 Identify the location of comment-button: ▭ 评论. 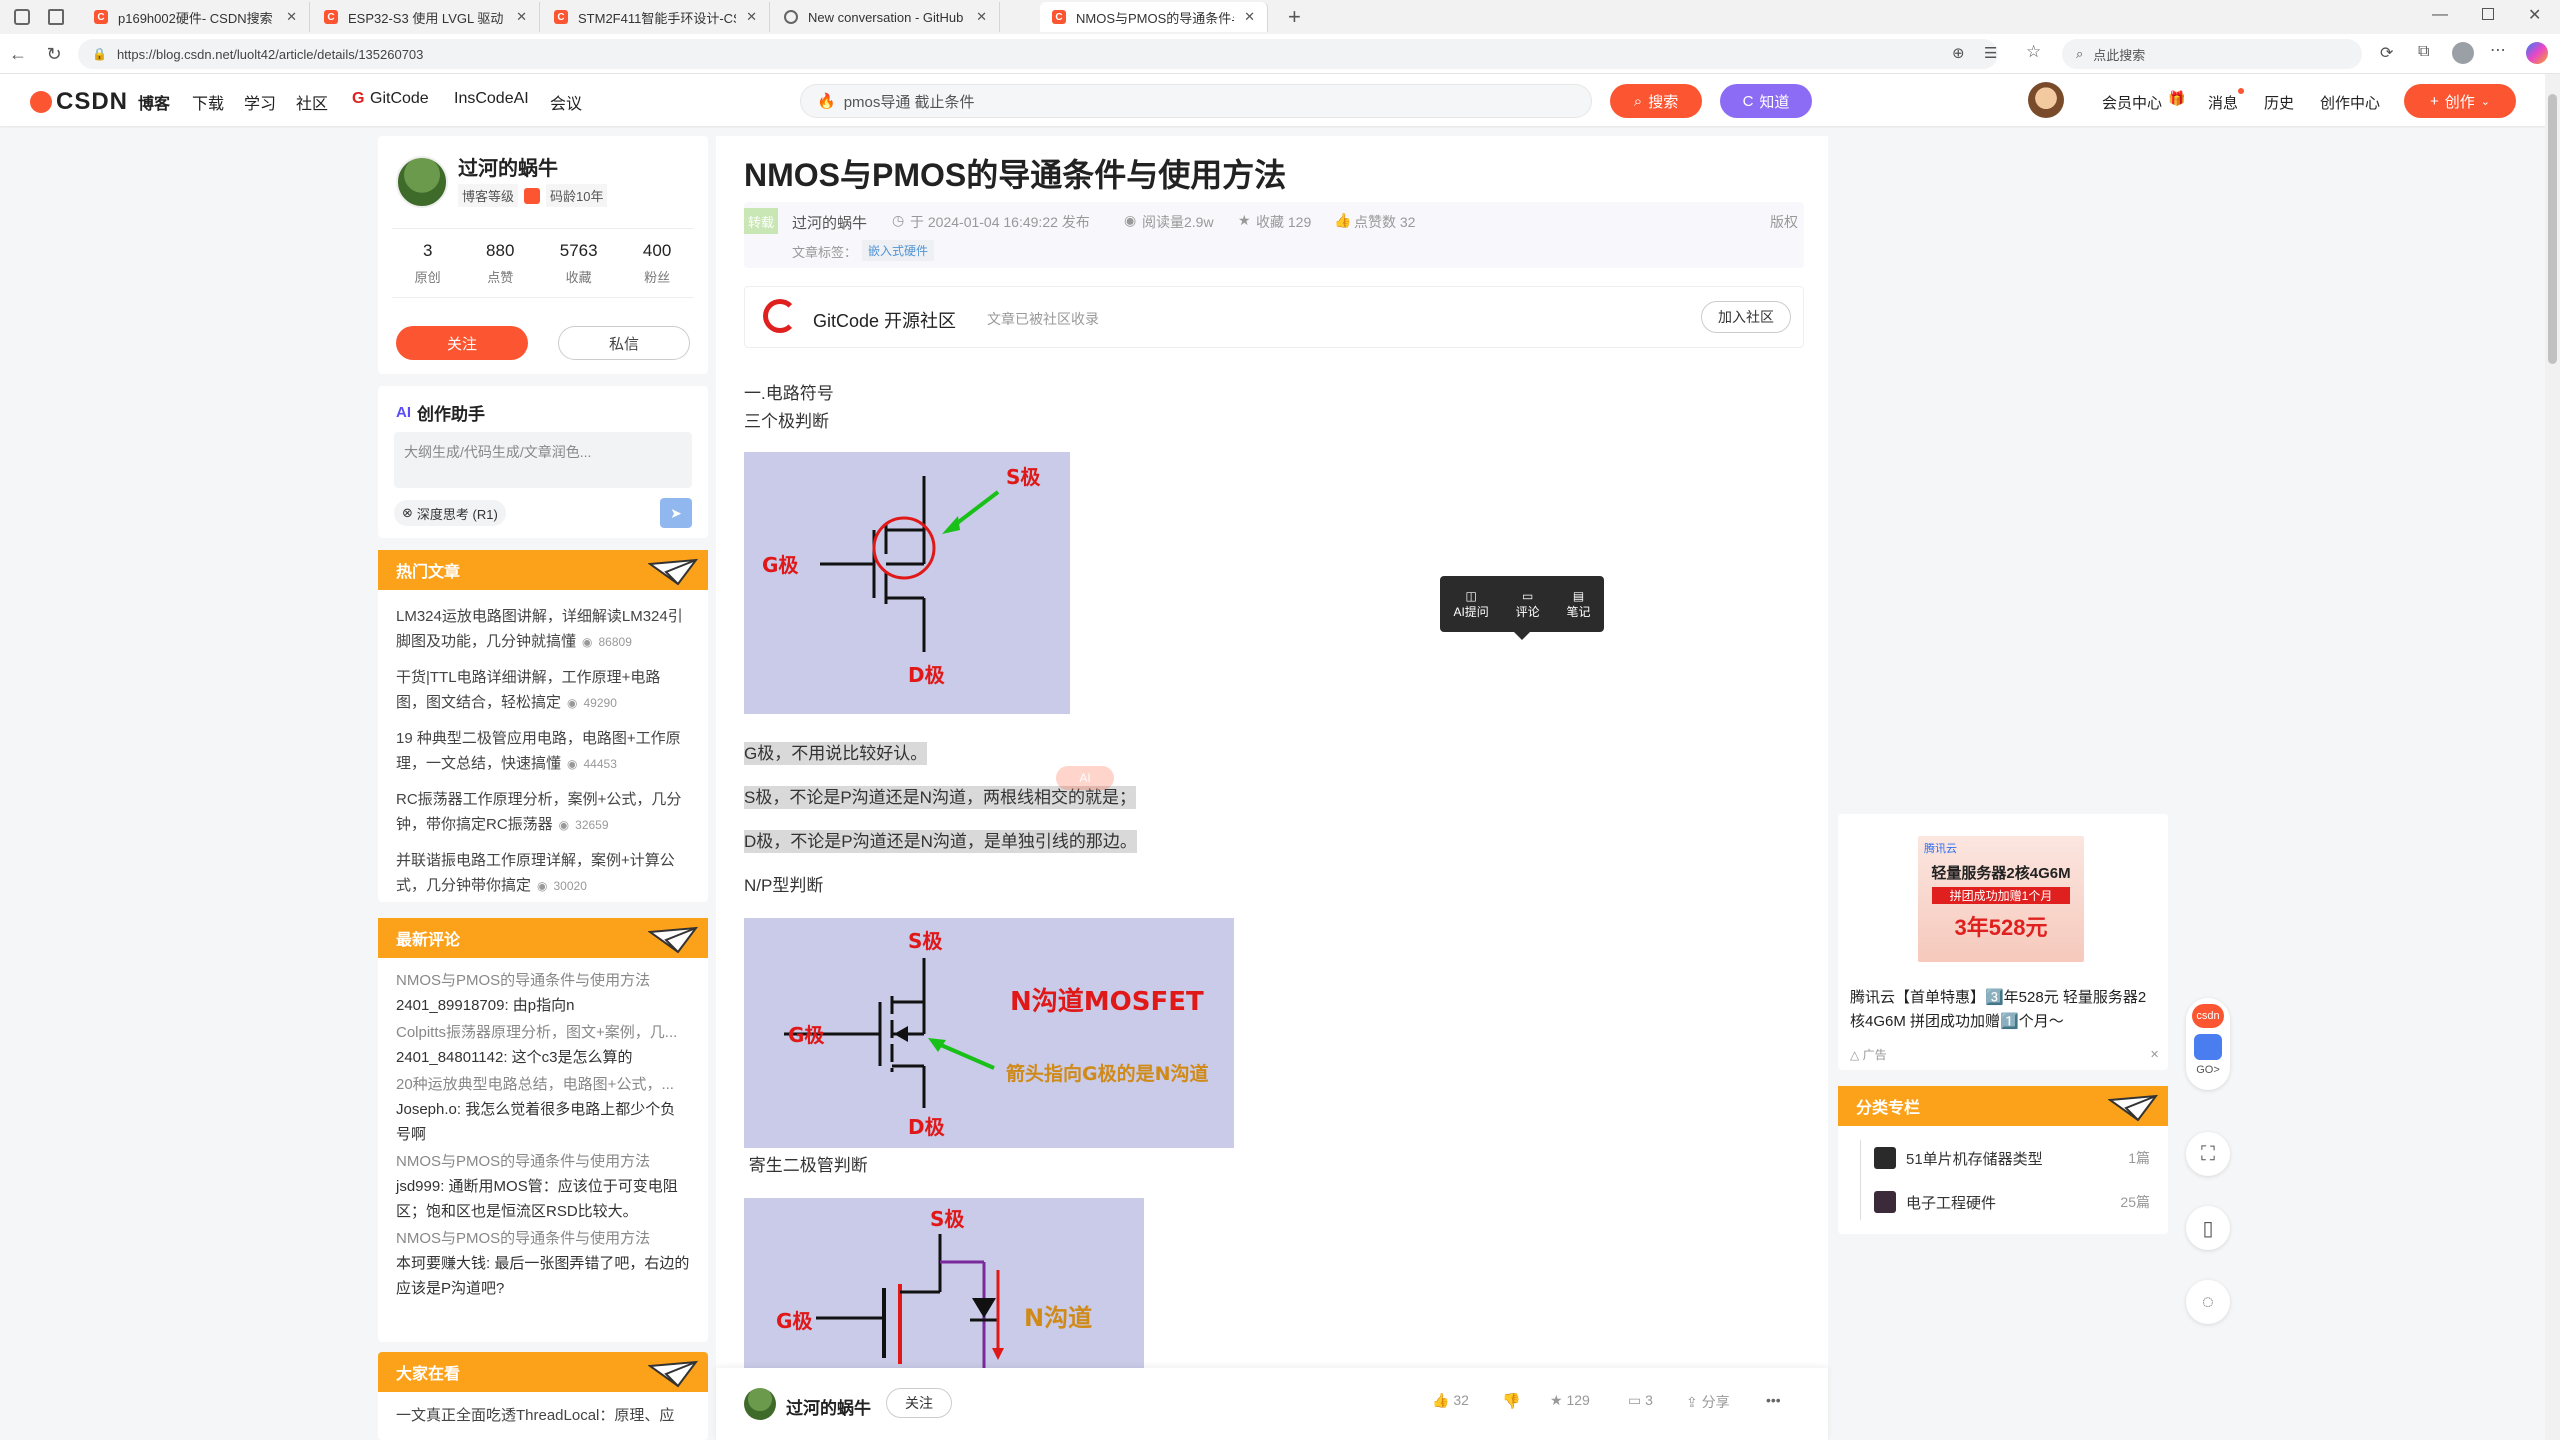
(1528, 604).